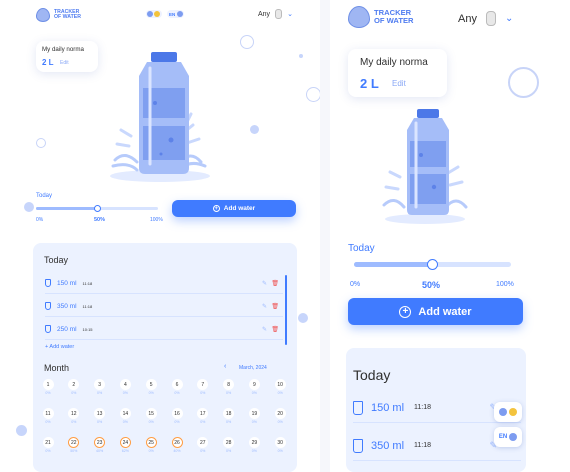  I want to click on calendar-day: 27 0%, so click(203, 445).